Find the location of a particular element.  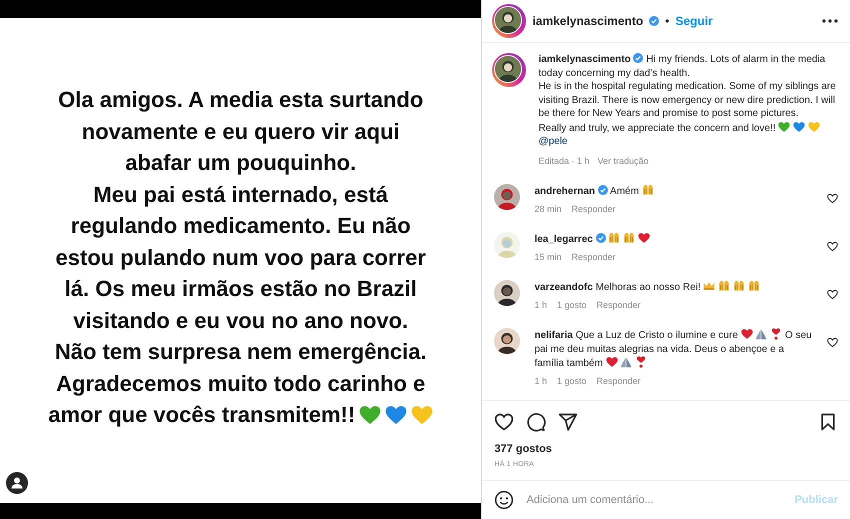

username-link: varzeandofc is located at coordinates (563, 287).